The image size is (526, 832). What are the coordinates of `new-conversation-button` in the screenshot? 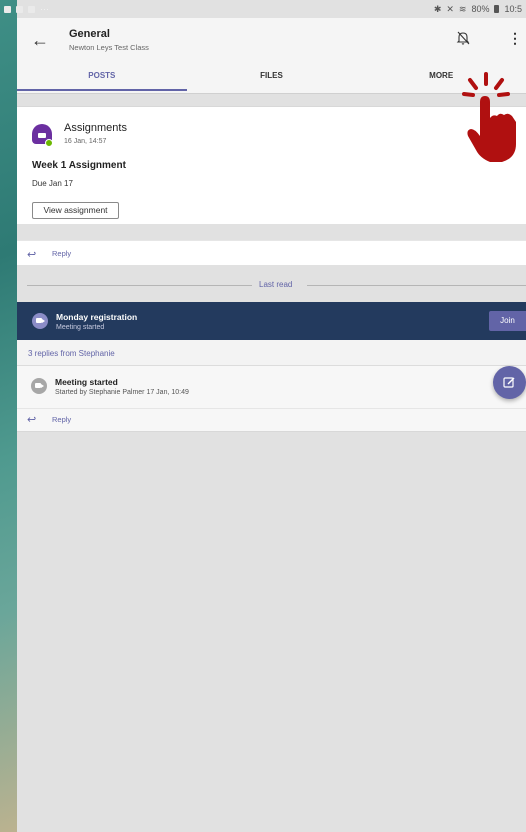 It's located at (509, 382).